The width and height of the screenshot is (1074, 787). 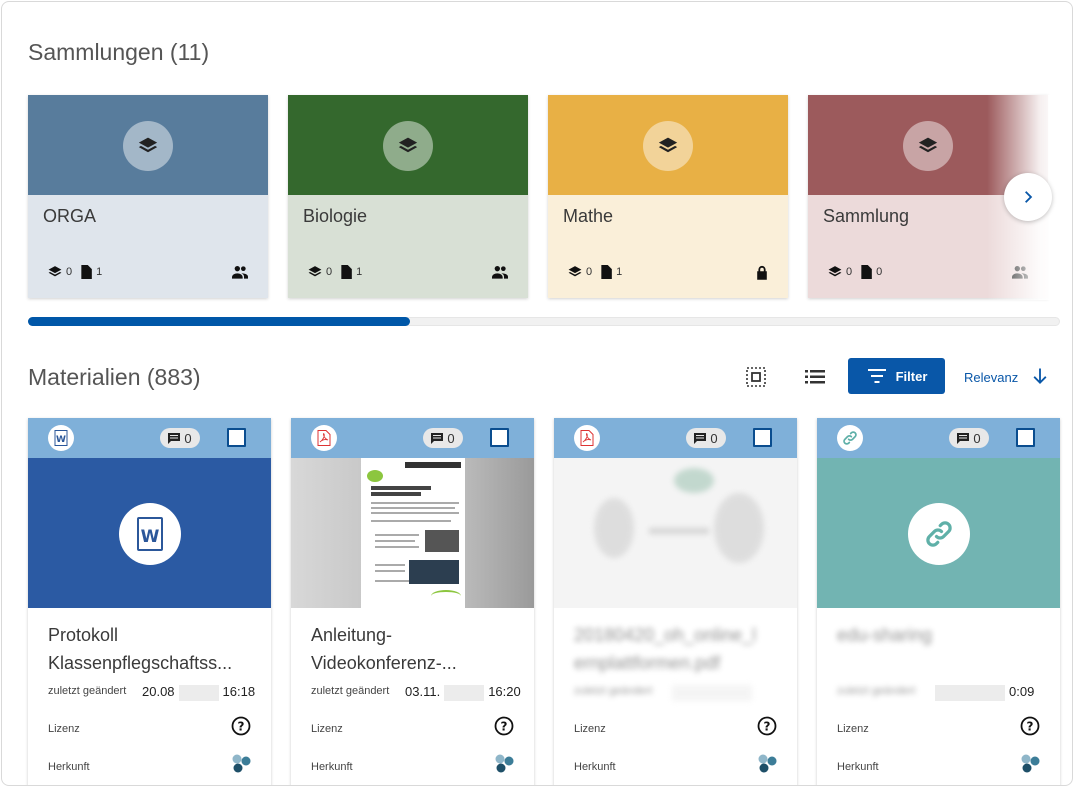 I want to click on filter-button: Filter, so click(x=896, y=376).